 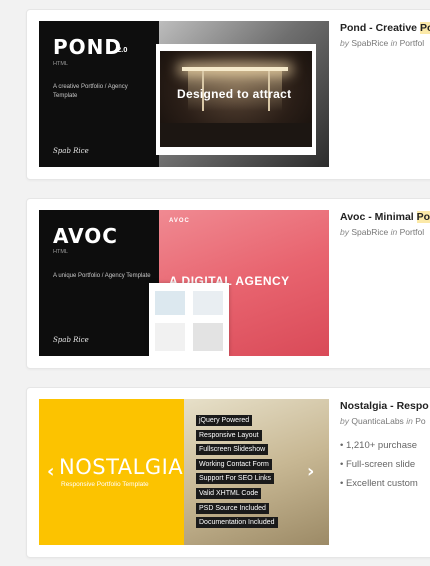 I want to click on thumb-tagline: A creative Portfolio / Agency Template, so click(x=90, y=91).